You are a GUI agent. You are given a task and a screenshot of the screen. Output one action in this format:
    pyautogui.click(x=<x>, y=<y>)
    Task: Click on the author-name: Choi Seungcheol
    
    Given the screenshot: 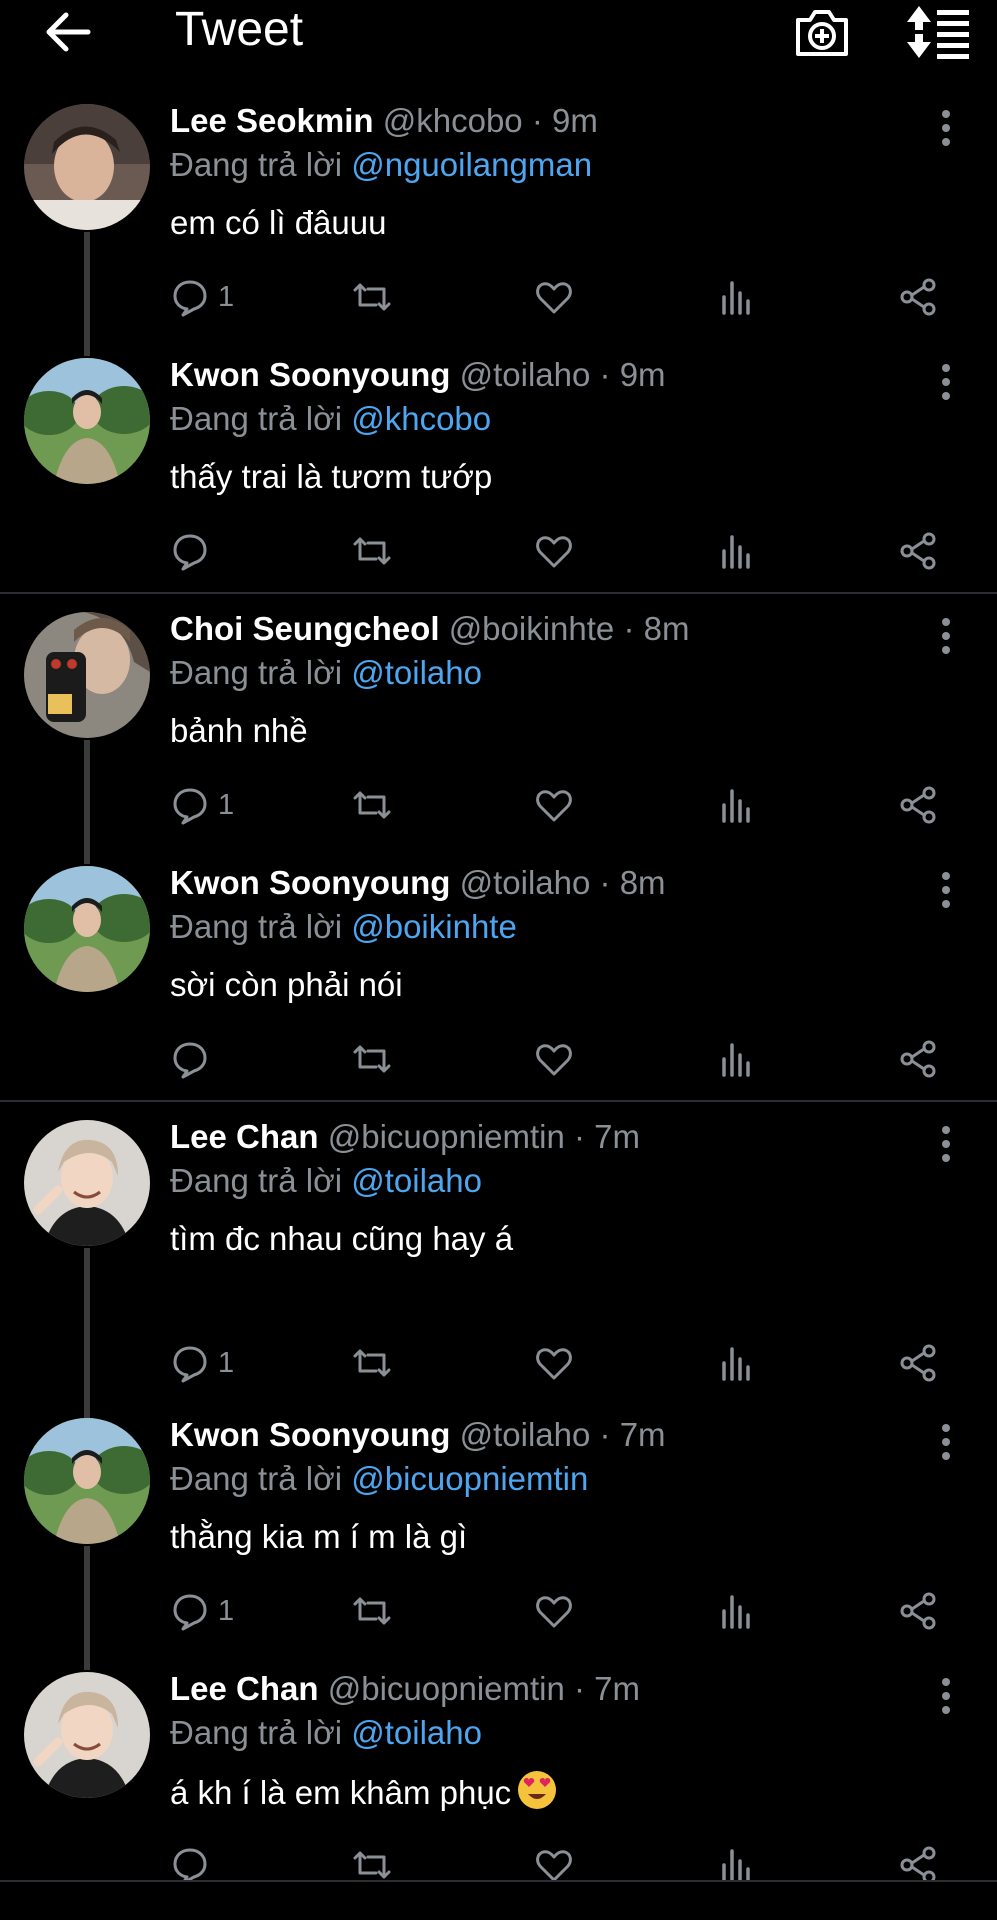 What is the action you would take?
    pyautogui.click(x=305, y=628)
    